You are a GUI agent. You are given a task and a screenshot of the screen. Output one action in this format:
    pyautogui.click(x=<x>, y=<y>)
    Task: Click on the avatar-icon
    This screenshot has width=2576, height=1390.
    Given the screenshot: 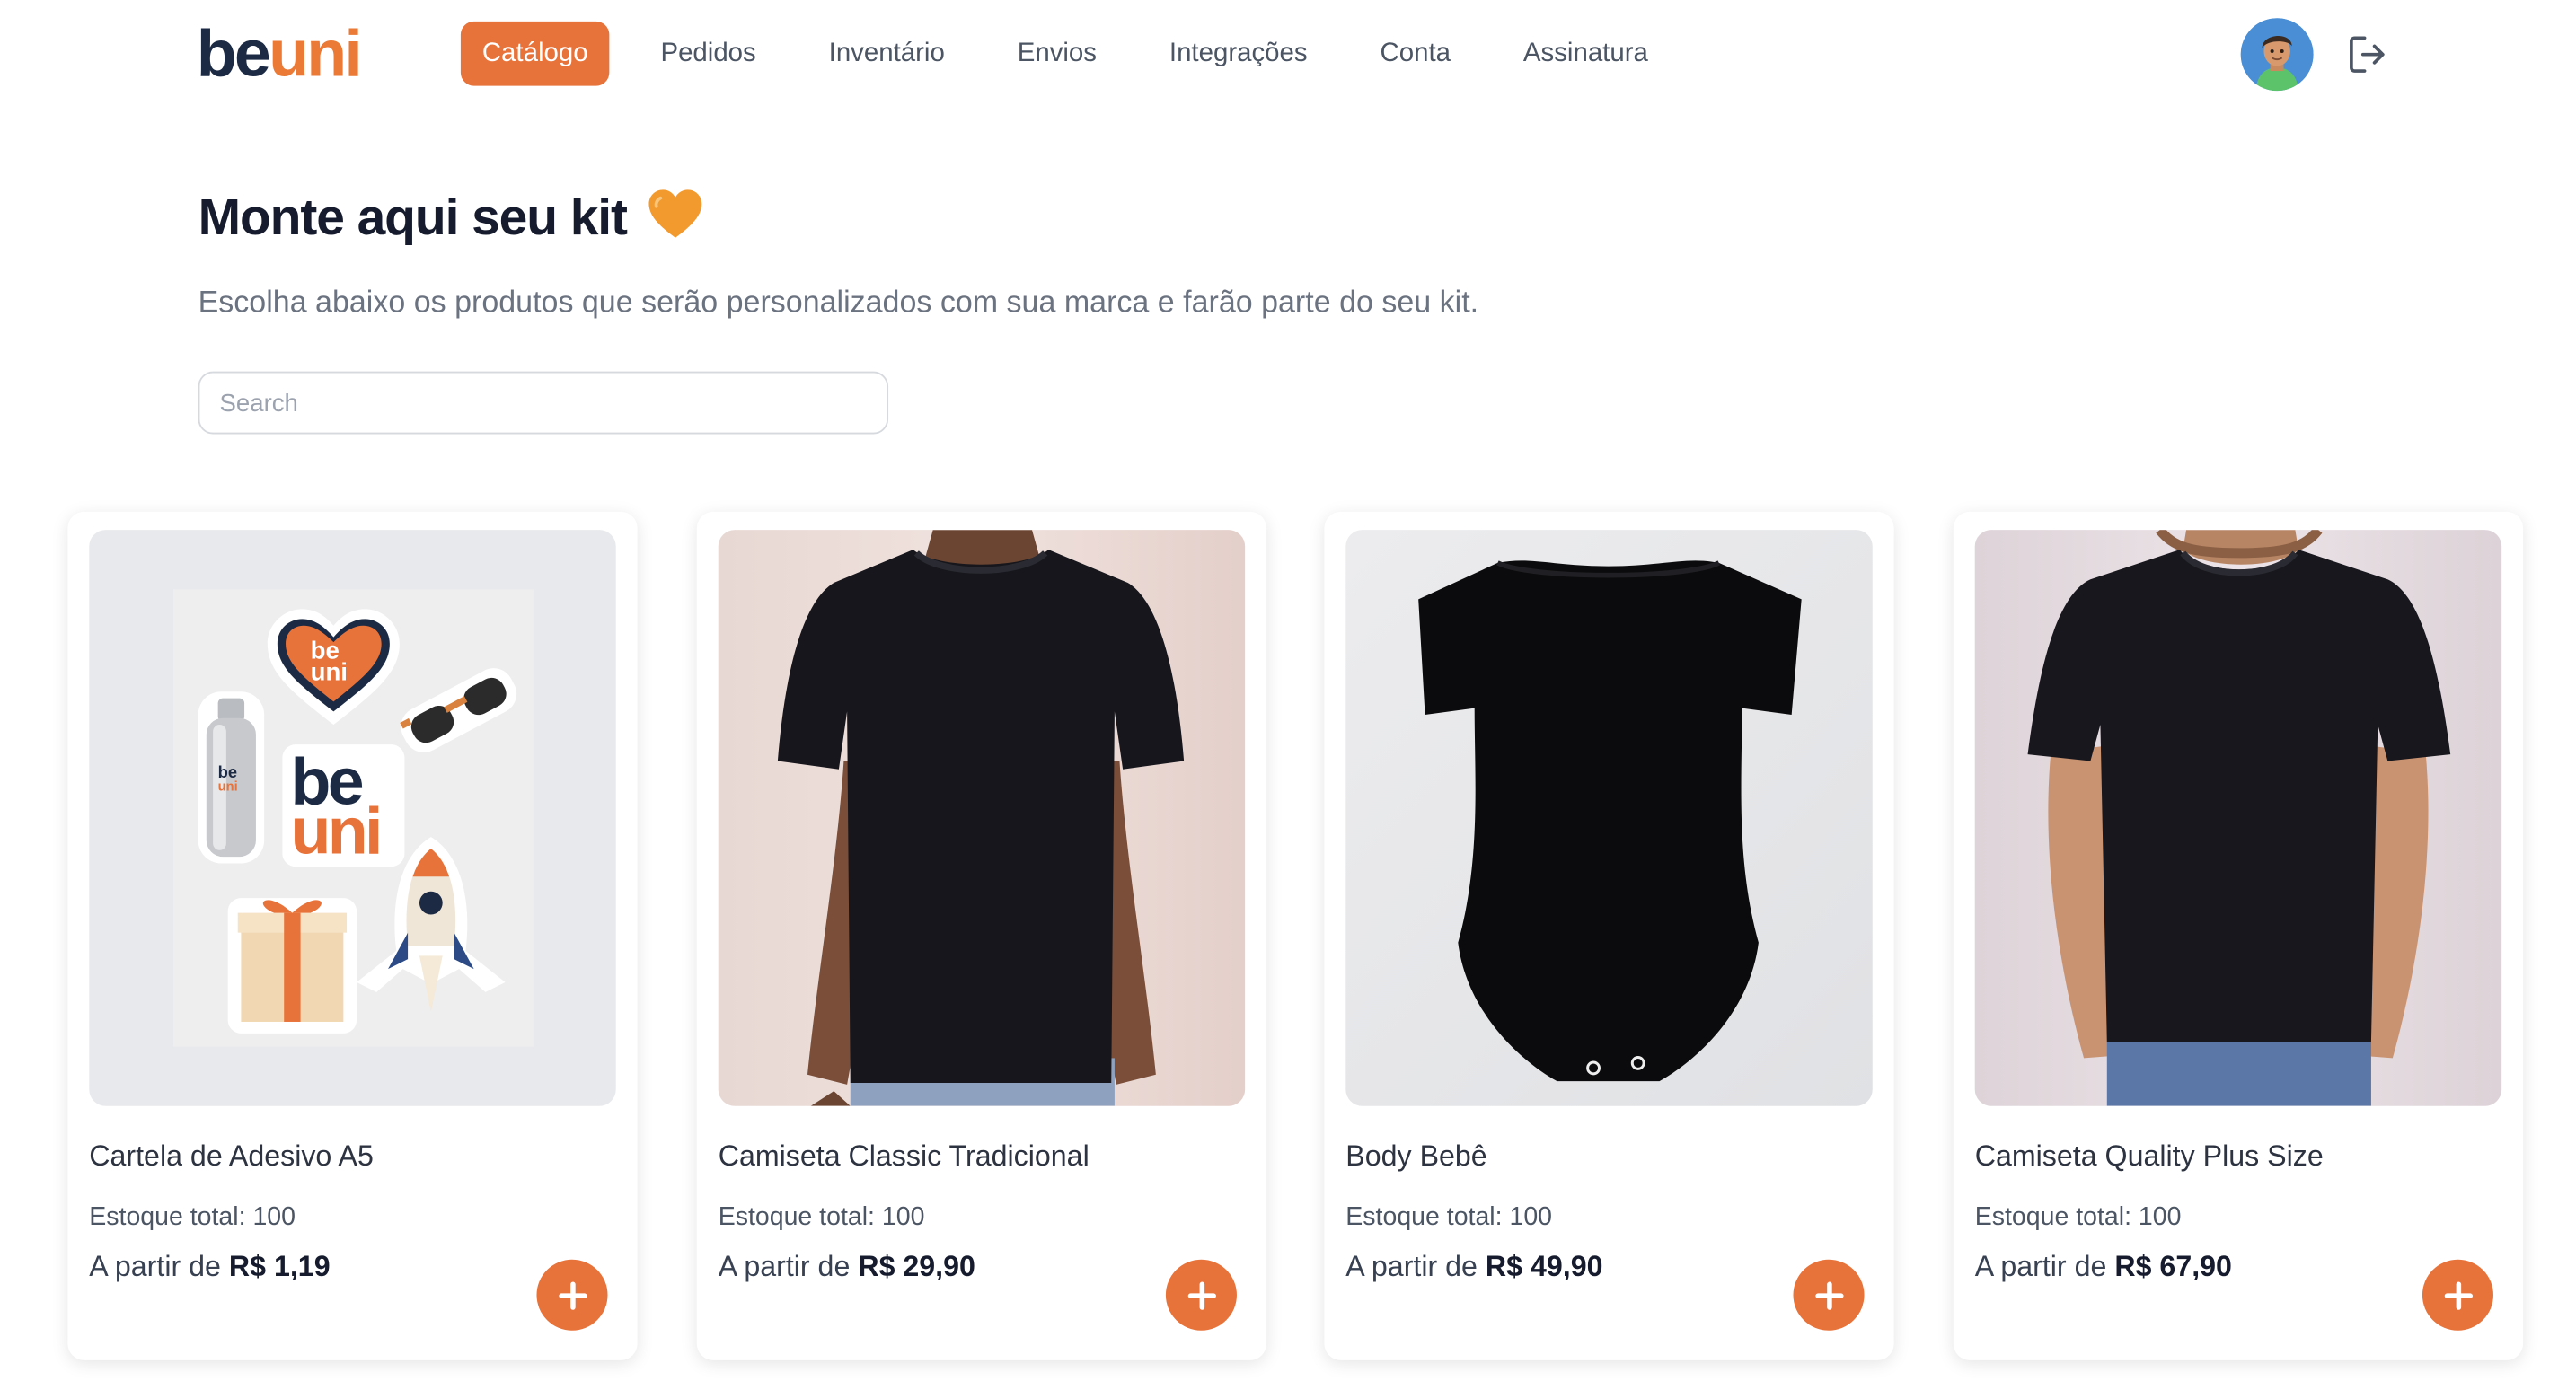 What is the action you would take?
    pyautogui.click(x=2277, y=55)
    